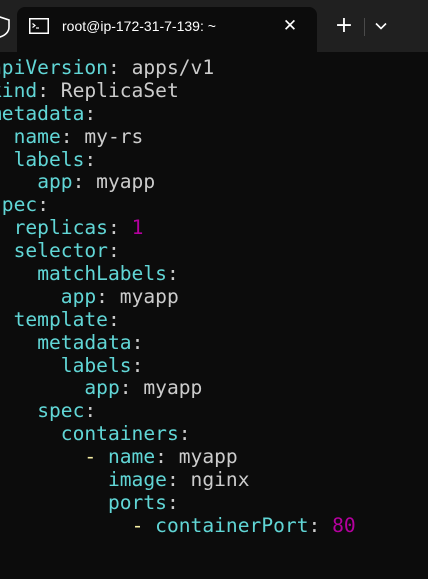  What do you see at coordinates (119, 90) in the screenshot?
I see `yaml-text: ReplicaSet` at bounding box center [119, 90].